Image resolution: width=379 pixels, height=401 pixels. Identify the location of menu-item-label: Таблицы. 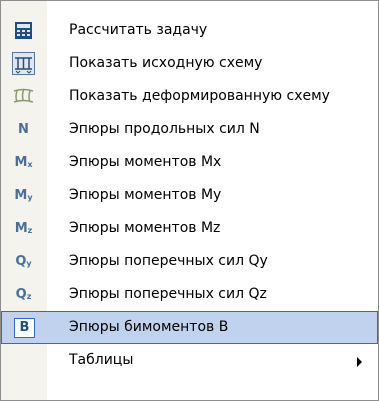
(101, 360).